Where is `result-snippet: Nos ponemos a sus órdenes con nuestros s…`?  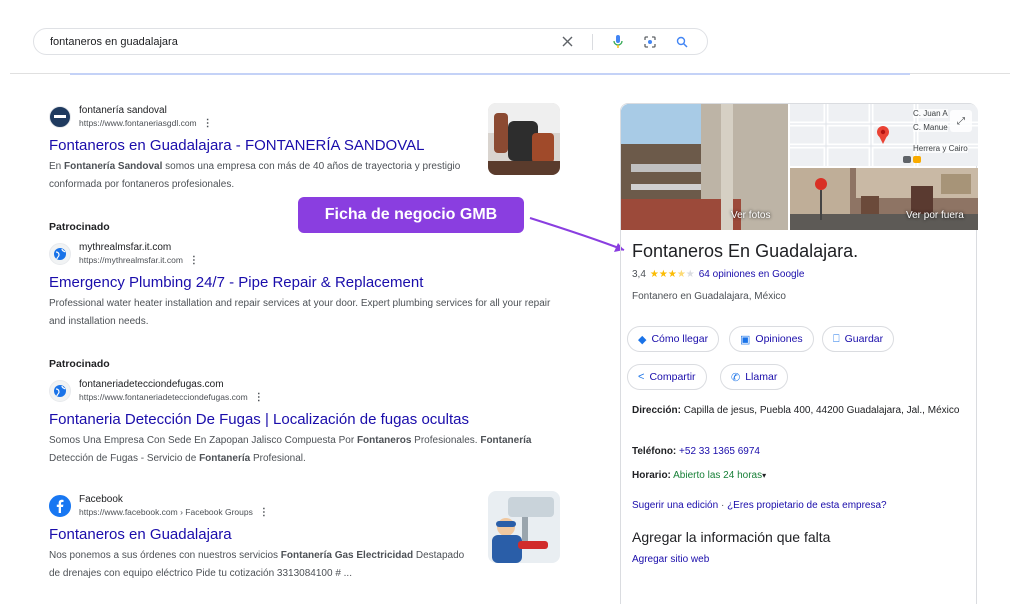 result-snippet: Nos ponemos a sus órdenes con nuestros s… is located at coordinates (257, 564).